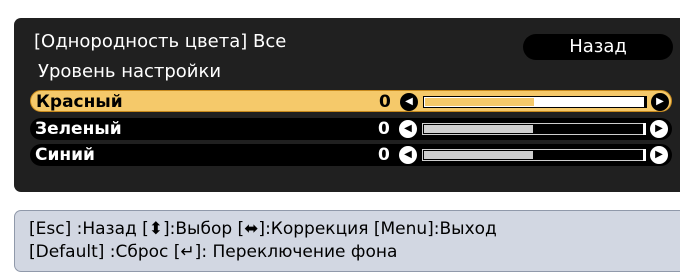 Image resolution: width=680 pixels, height=272 pixels. Describe the element at coordinates (351, 101) in the screenshot. I see `row-red: Красный 0 ◀ ▶` at that location.